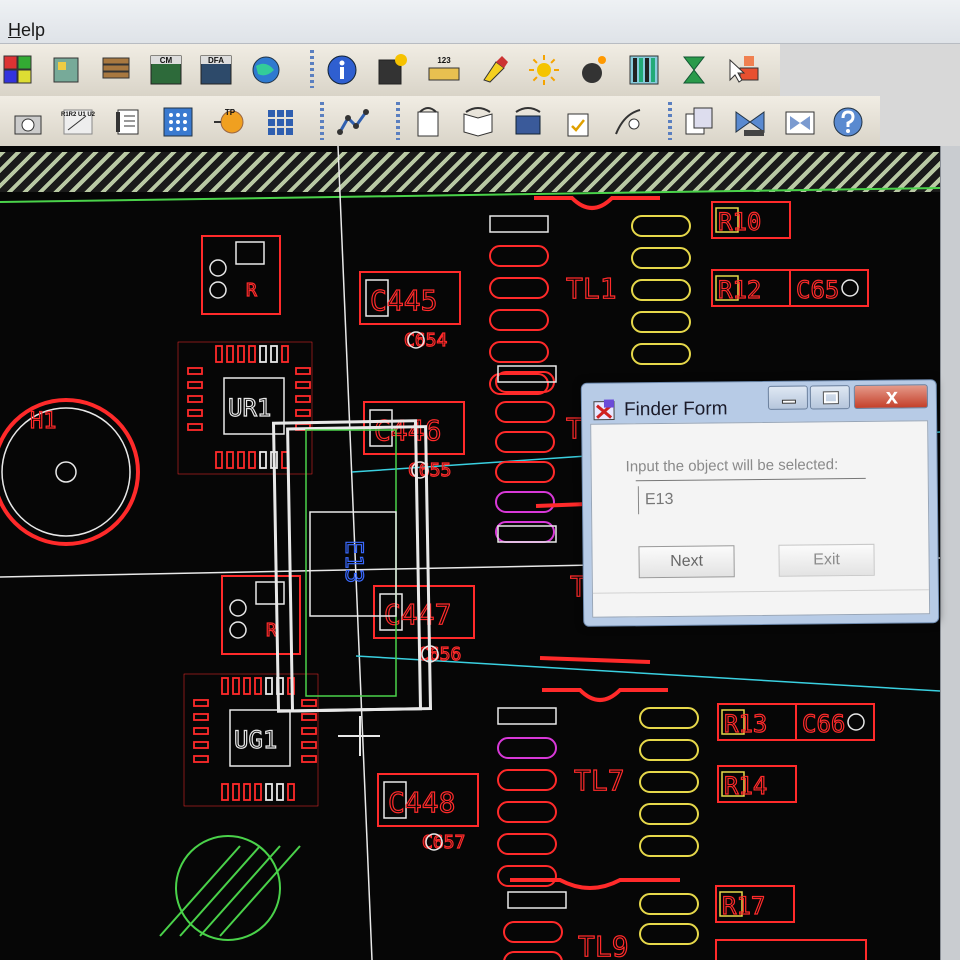 The width and height of the screenshot is (960, 960). Describe the element at coordinates (848, 122) in the screenshot. I see `help-question-button` at that location.